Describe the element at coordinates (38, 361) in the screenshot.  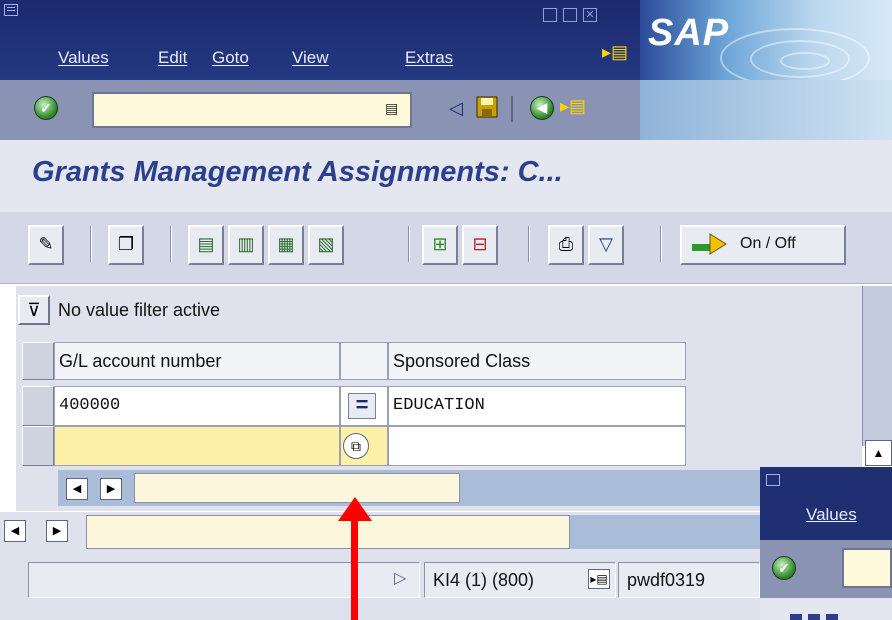
I see `select-all-rows-button` at that location.